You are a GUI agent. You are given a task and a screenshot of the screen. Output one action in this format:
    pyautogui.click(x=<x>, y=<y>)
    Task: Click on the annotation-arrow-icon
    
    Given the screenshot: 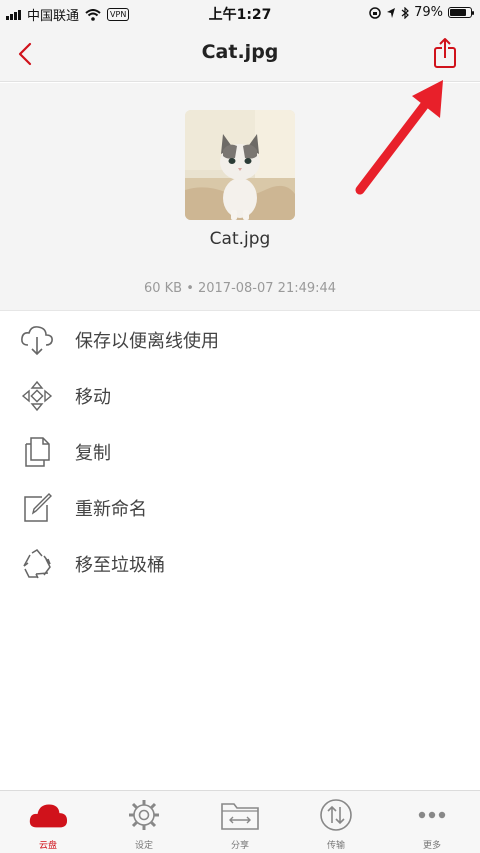 What is the action you would take?
    pyautogui.click(x=399, y=137)
    